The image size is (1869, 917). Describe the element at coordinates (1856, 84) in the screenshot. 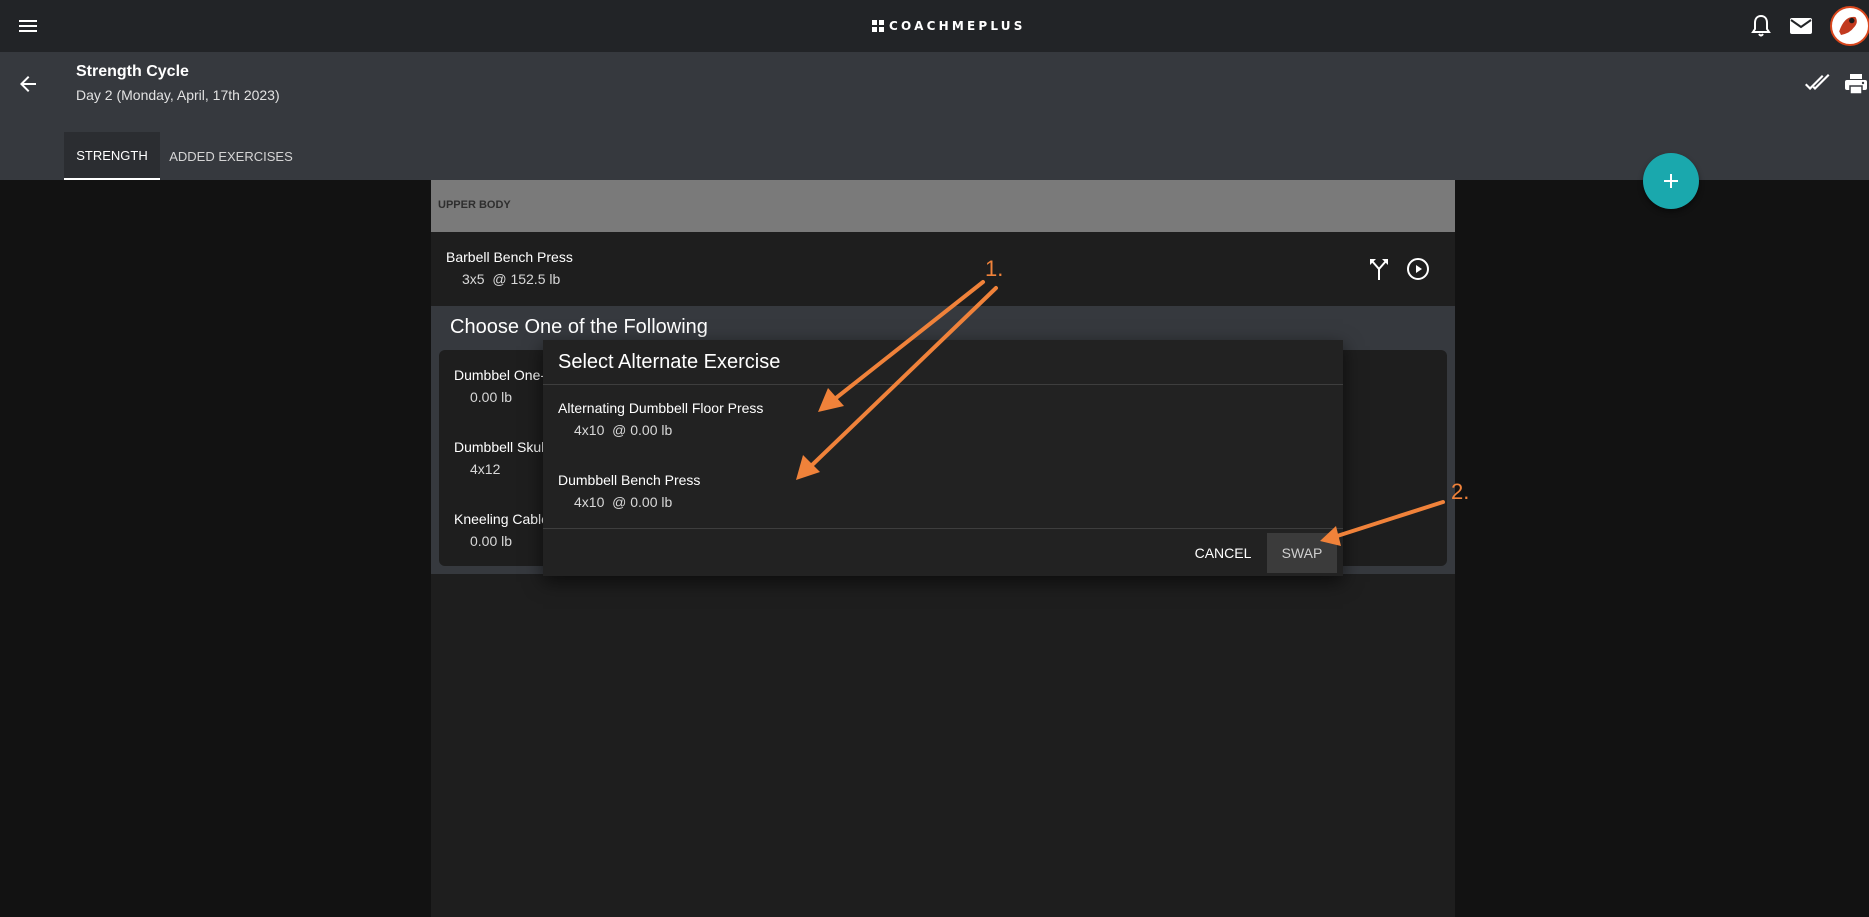

I see `print-icon` at that location.